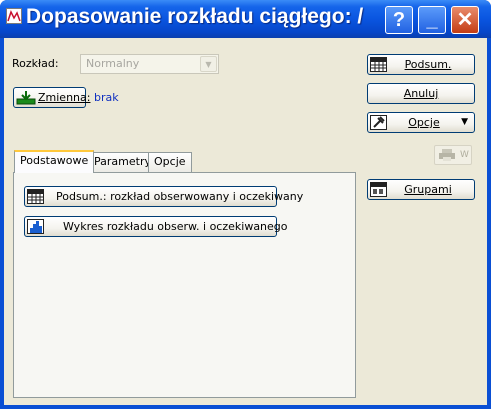 Image resolution: width=491 pixels, height=409 pixels. What do you see at coordinates (175, 226) in the screenshot?
I see `distribution-plot-label: Wykres rozkładu obserw. i oczekiwanego` at bounding box center [175, 226].